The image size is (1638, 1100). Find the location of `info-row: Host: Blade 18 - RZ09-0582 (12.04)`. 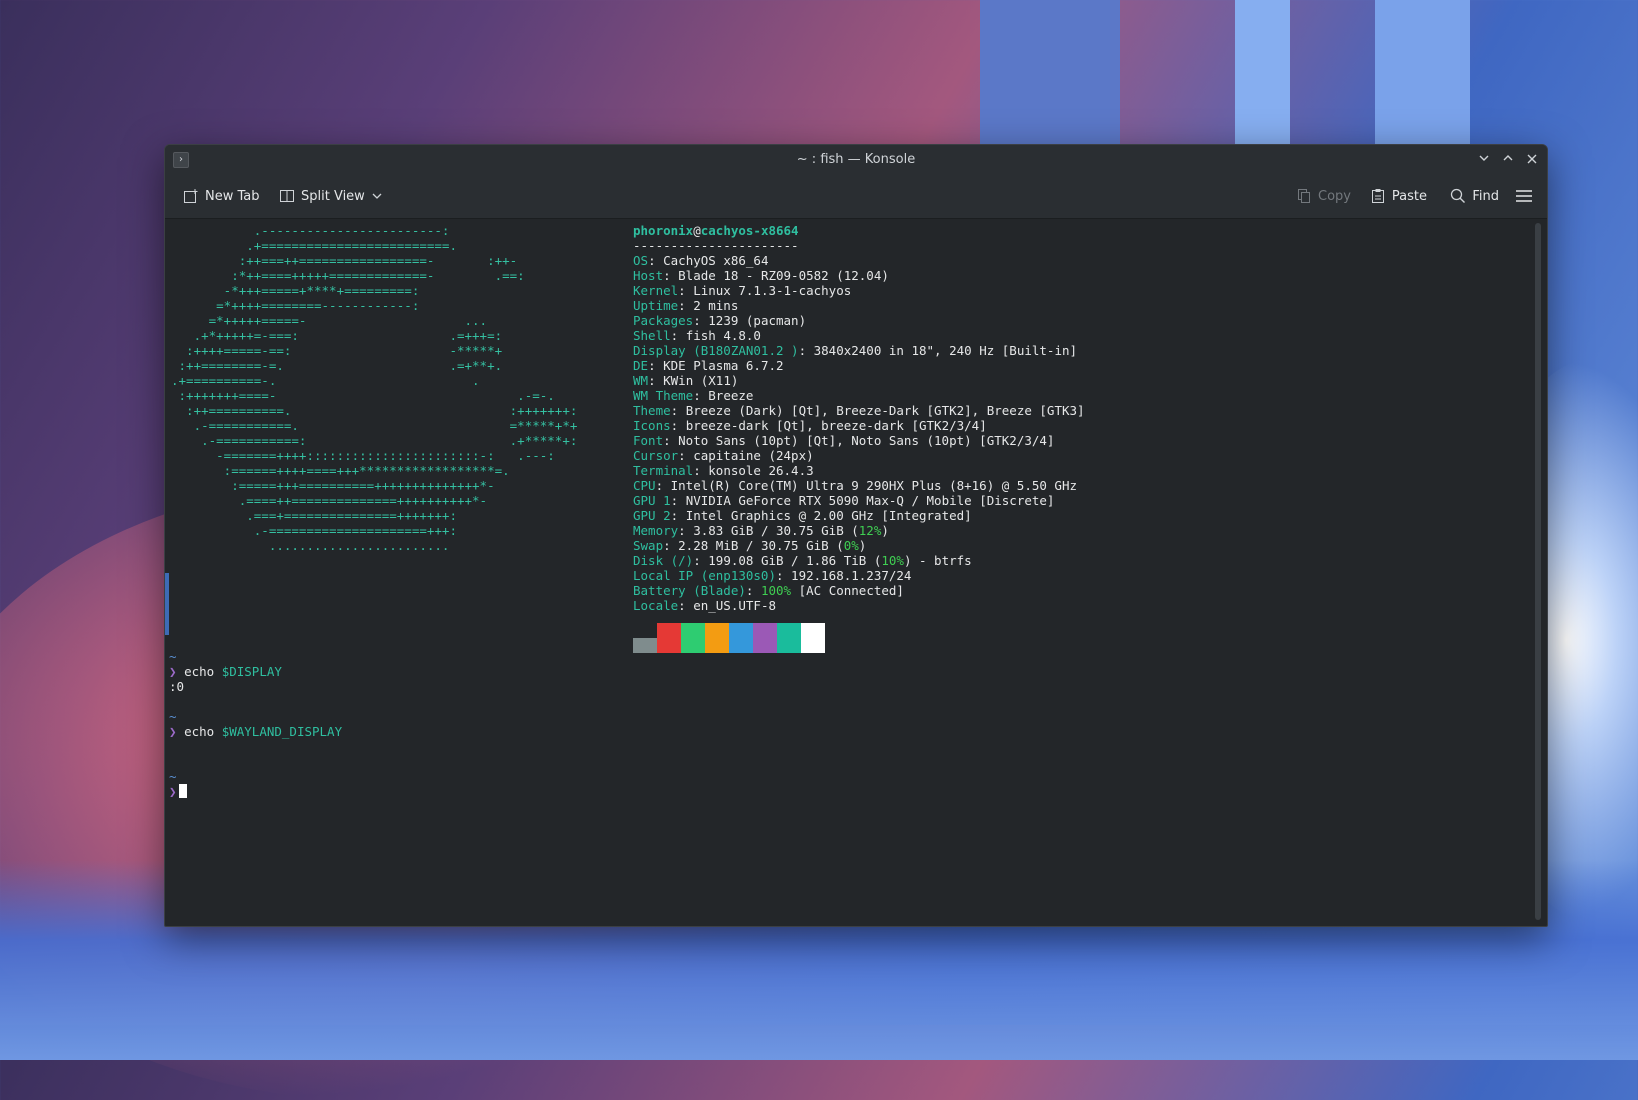

info-row: Host: Blade 18 - RZ09-0582 (12.04) is located at coordinates (859, 275).